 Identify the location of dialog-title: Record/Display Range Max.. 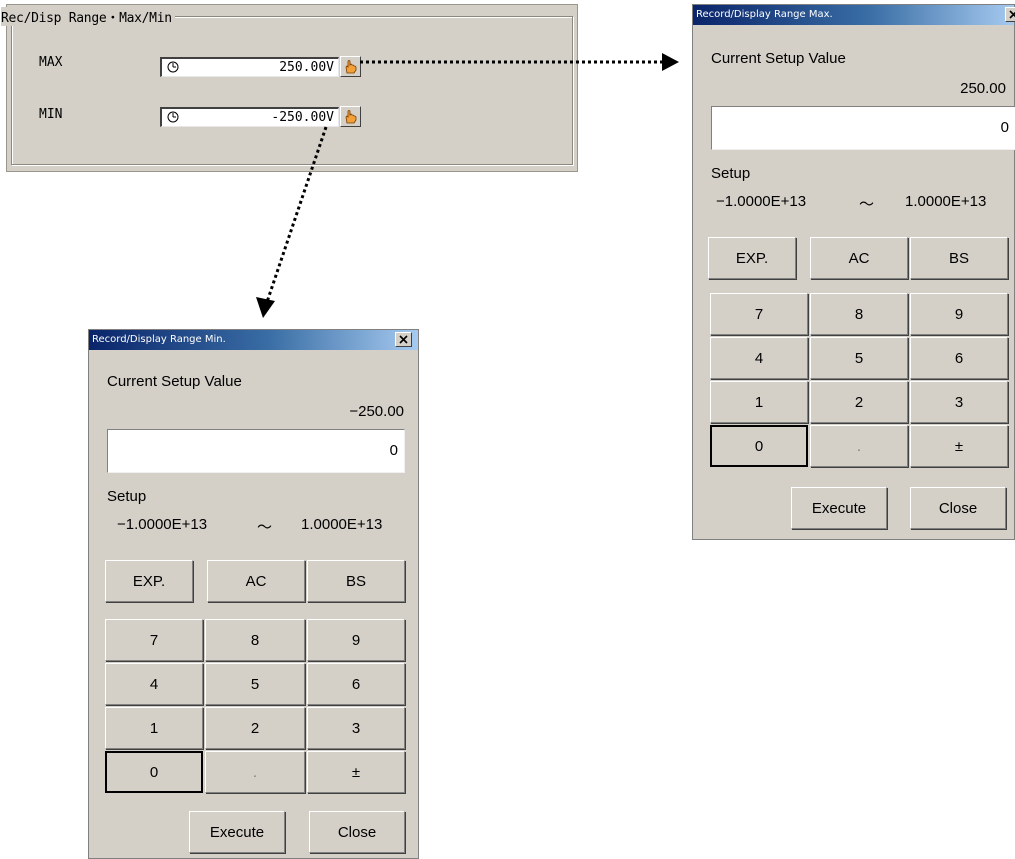
(853, 15).